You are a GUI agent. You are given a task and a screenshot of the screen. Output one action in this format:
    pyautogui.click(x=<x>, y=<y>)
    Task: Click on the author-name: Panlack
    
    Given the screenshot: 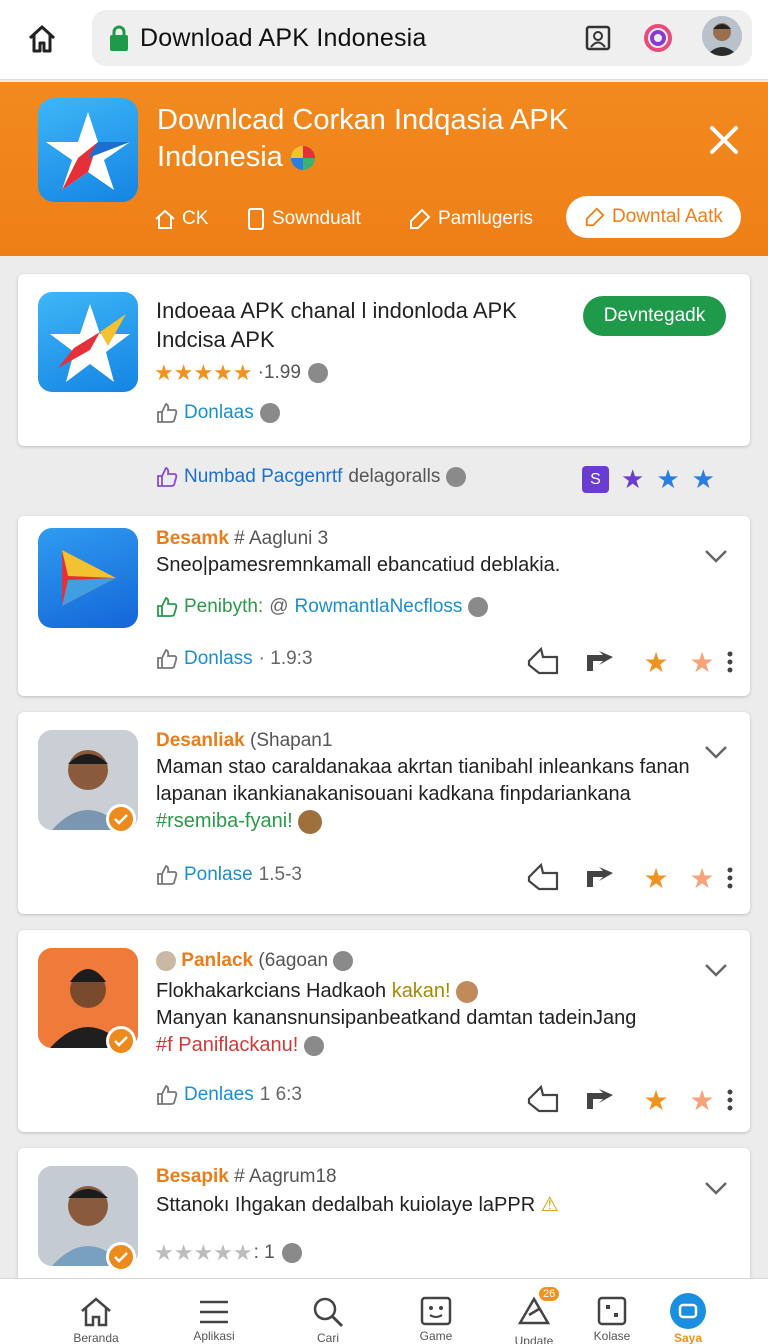 What is the action you would take?
    pyautogui.click(x=217, y=960)
    